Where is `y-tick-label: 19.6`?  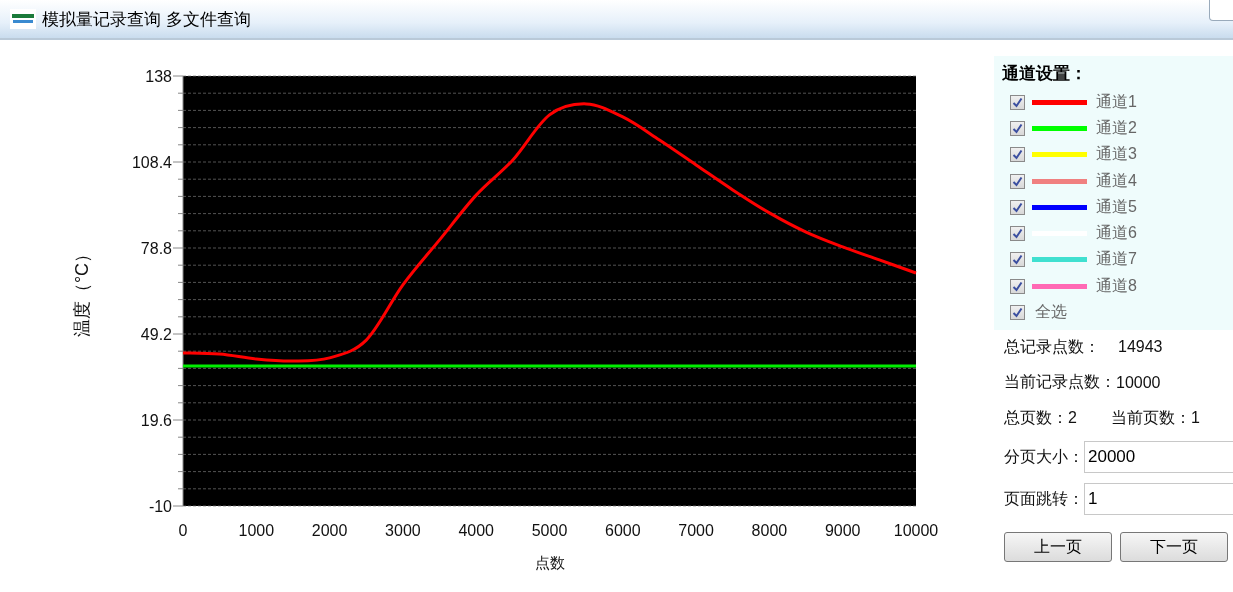
y-tick-label: 19.6 is located at coordinates (156, 420).